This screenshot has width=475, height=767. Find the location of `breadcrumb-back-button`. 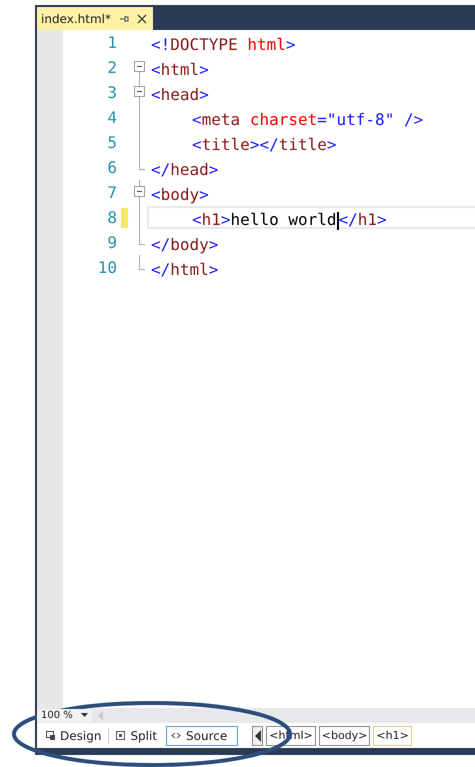

breadcrumb-back-button is located at coordinates (258, 736).